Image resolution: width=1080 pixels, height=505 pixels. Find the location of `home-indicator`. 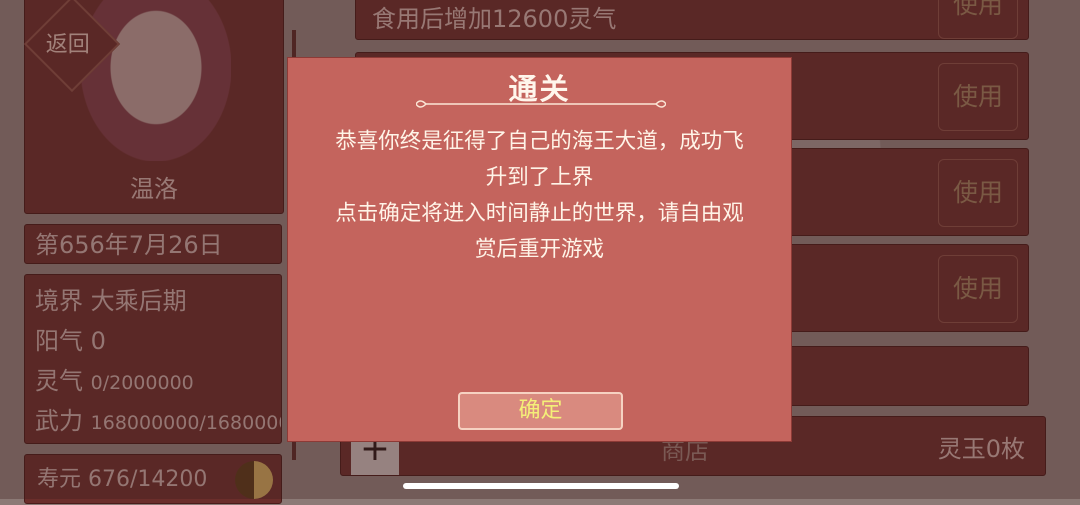

home-indicator is located at coordinates (541, 486).